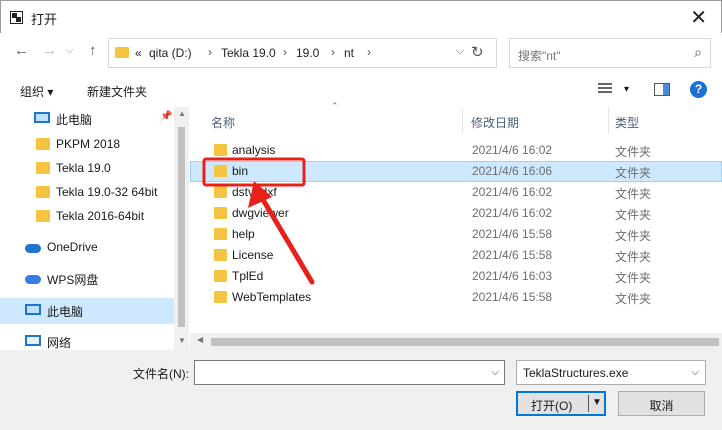  I want to click on sidebar-item-label: PKPM 2018, so click(88, 144).